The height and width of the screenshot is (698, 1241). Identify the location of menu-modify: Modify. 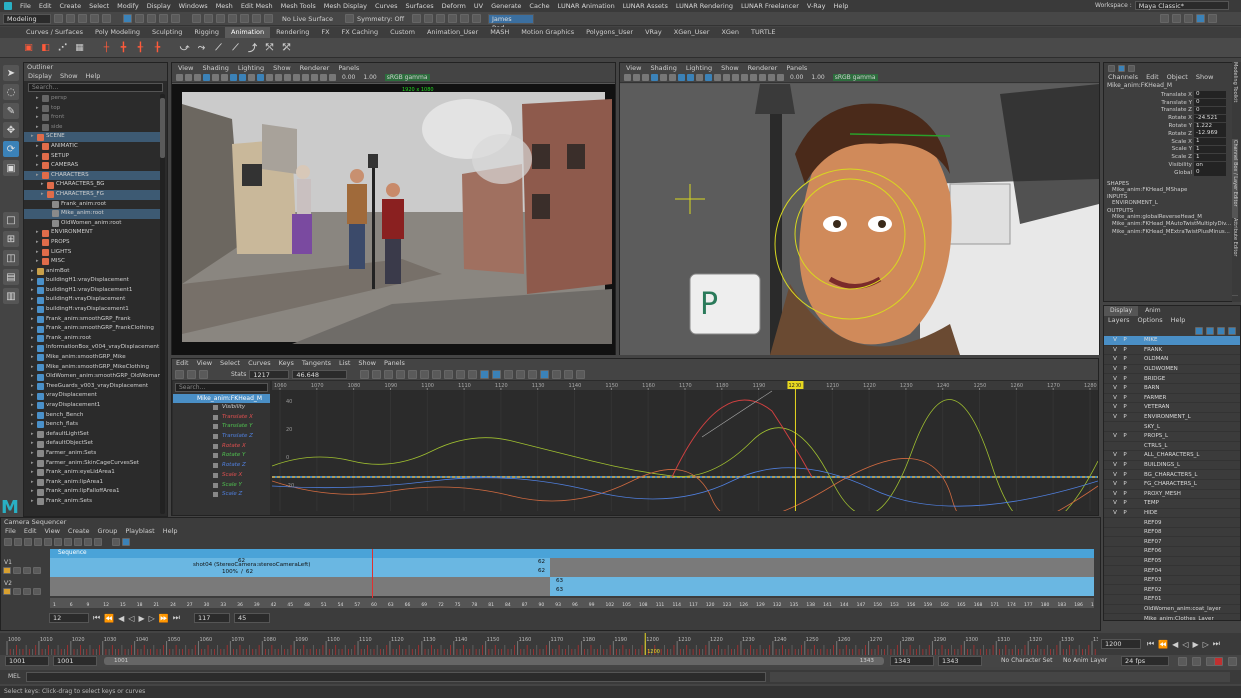
(128, 6).